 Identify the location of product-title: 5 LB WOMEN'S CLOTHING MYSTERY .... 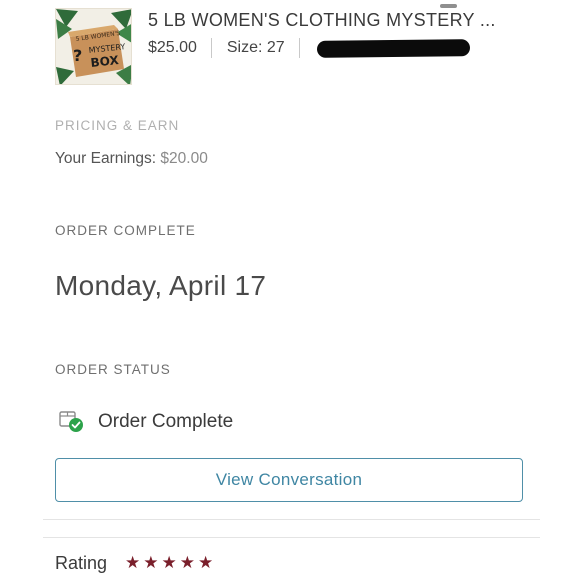
(363, 20).